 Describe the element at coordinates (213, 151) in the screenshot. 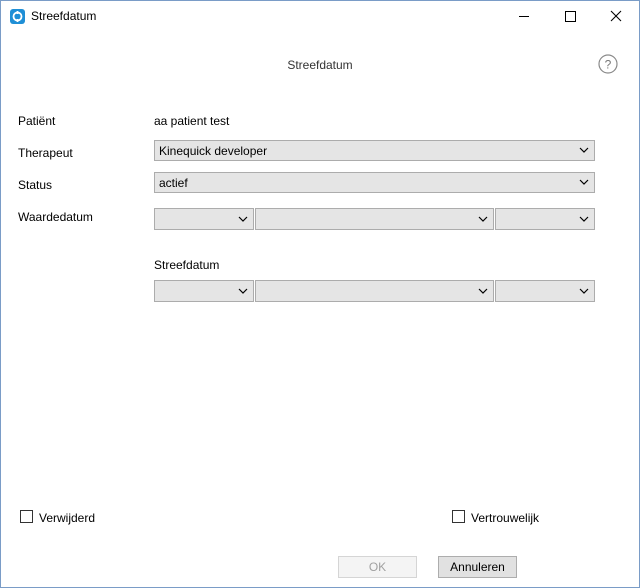

I see `therapeut-selected-value: Kinequick developer` at that location.